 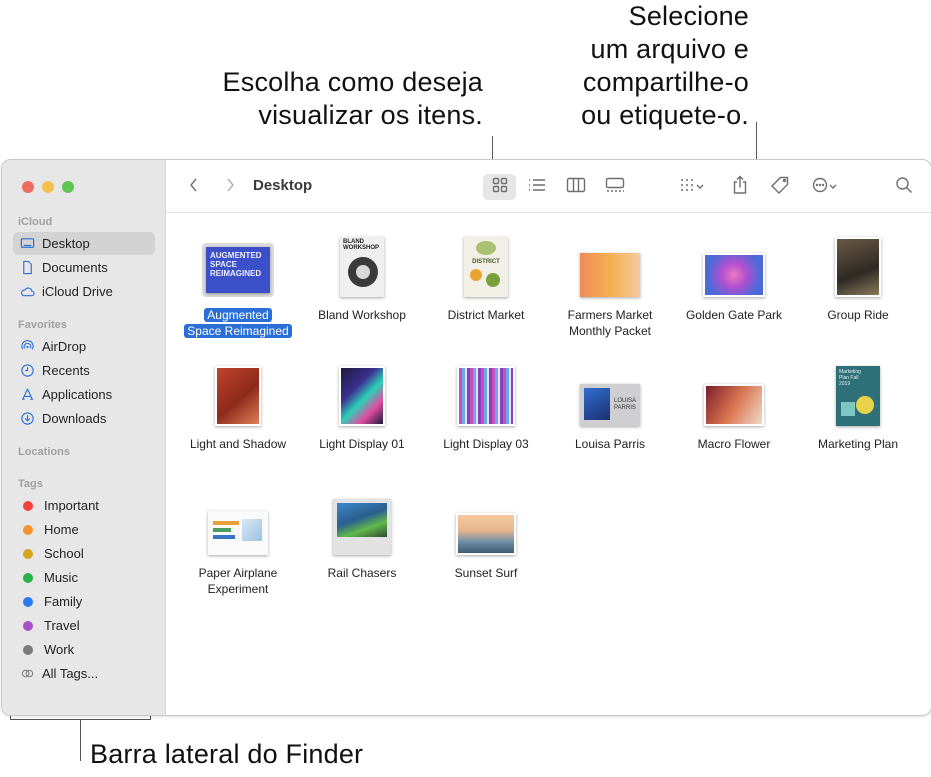 What do you see at coordinates (236, 273) in the screenshot?
I see `thumb-text: REIMAGINED` at bounding box center [236, 273].